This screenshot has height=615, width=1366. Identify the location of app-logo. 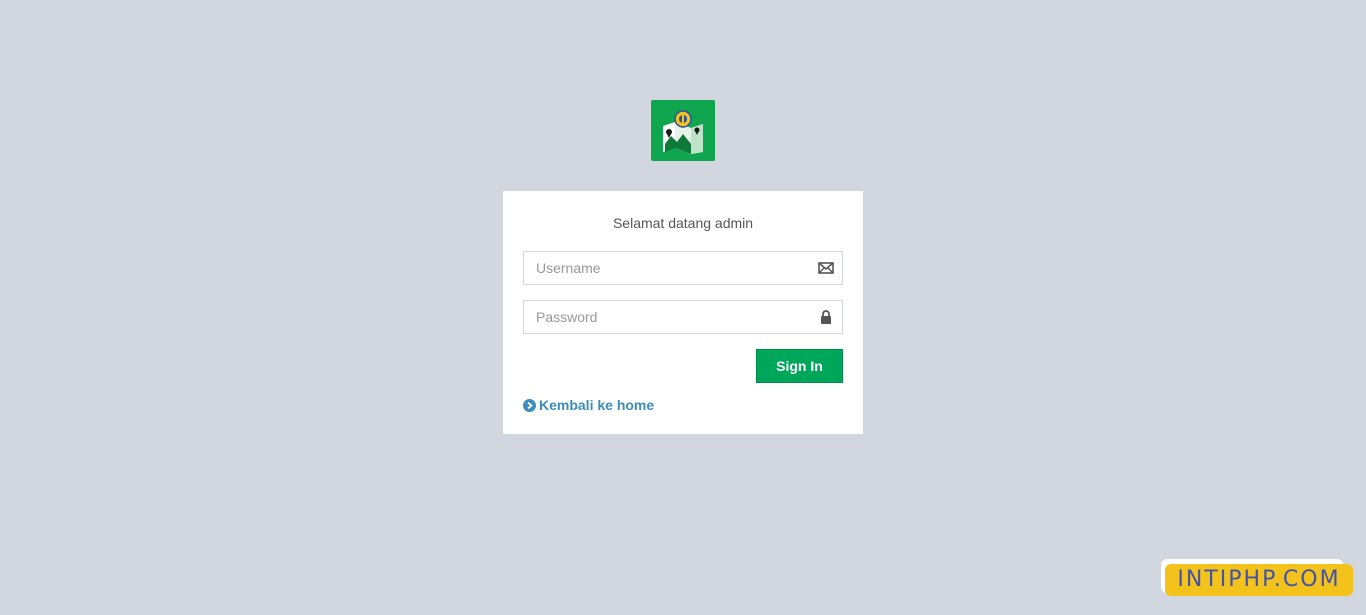
(683, 130).